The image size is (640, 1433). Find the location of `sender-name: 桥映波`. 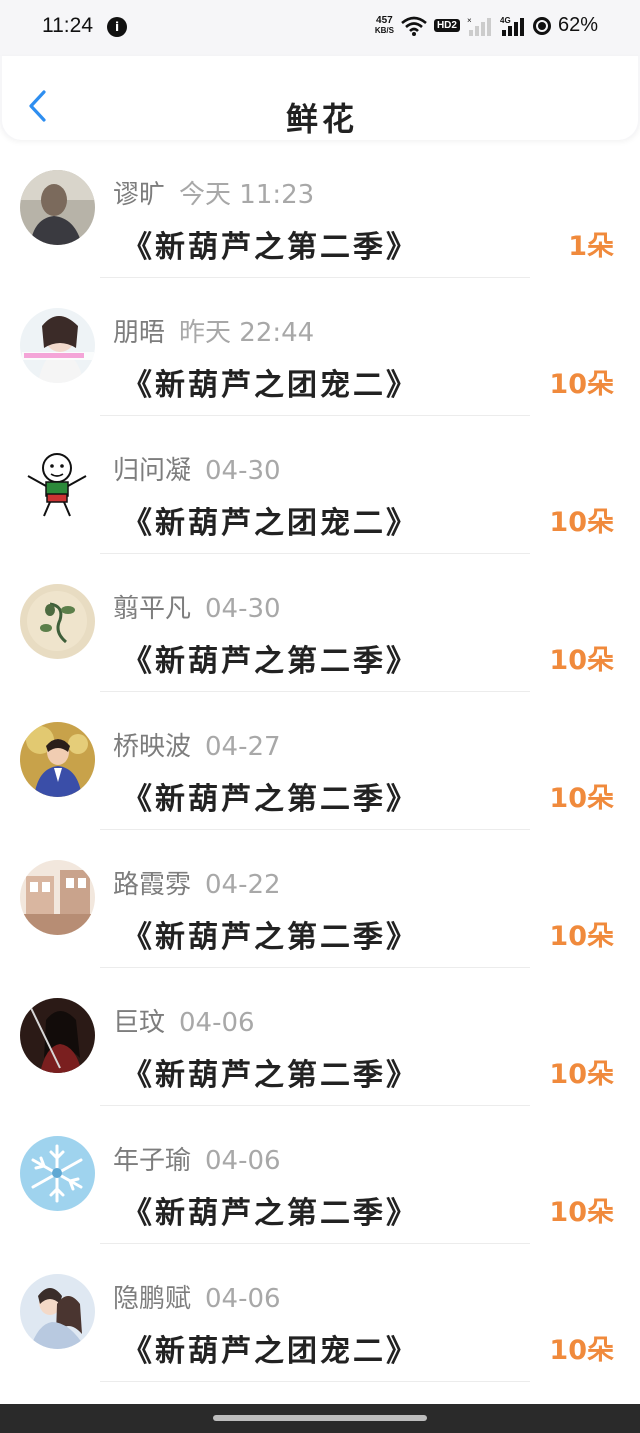

sender-name: 桥映波 is located at coordinates (152, 747).